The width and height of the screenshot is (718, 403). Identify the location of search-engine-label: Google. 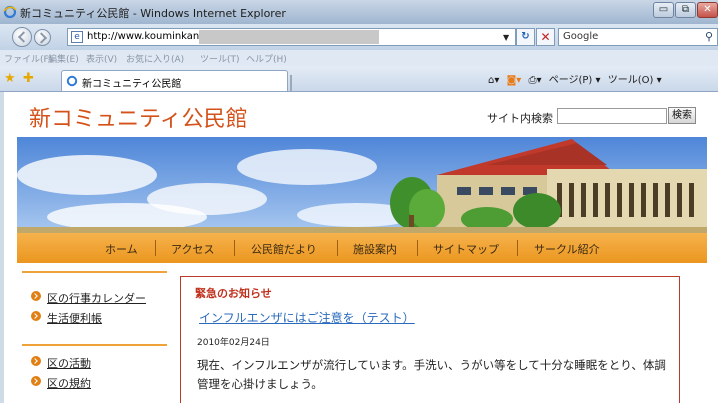
(581, 36).